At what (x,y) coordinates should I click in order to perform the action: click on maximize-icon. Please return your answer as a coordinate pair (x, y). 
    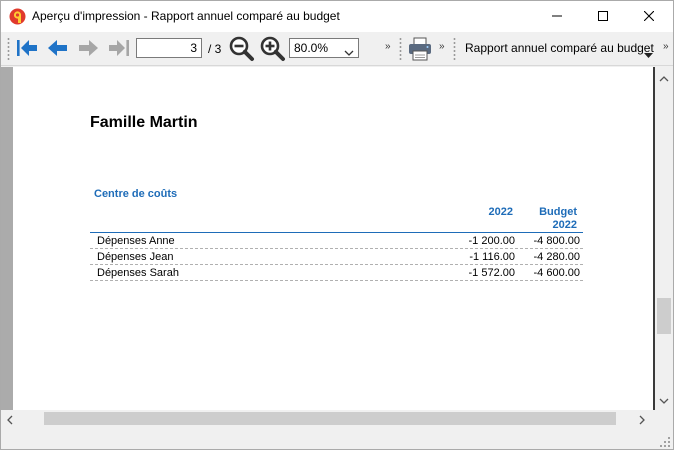
    Looking at the image, I should click on (603, 17).